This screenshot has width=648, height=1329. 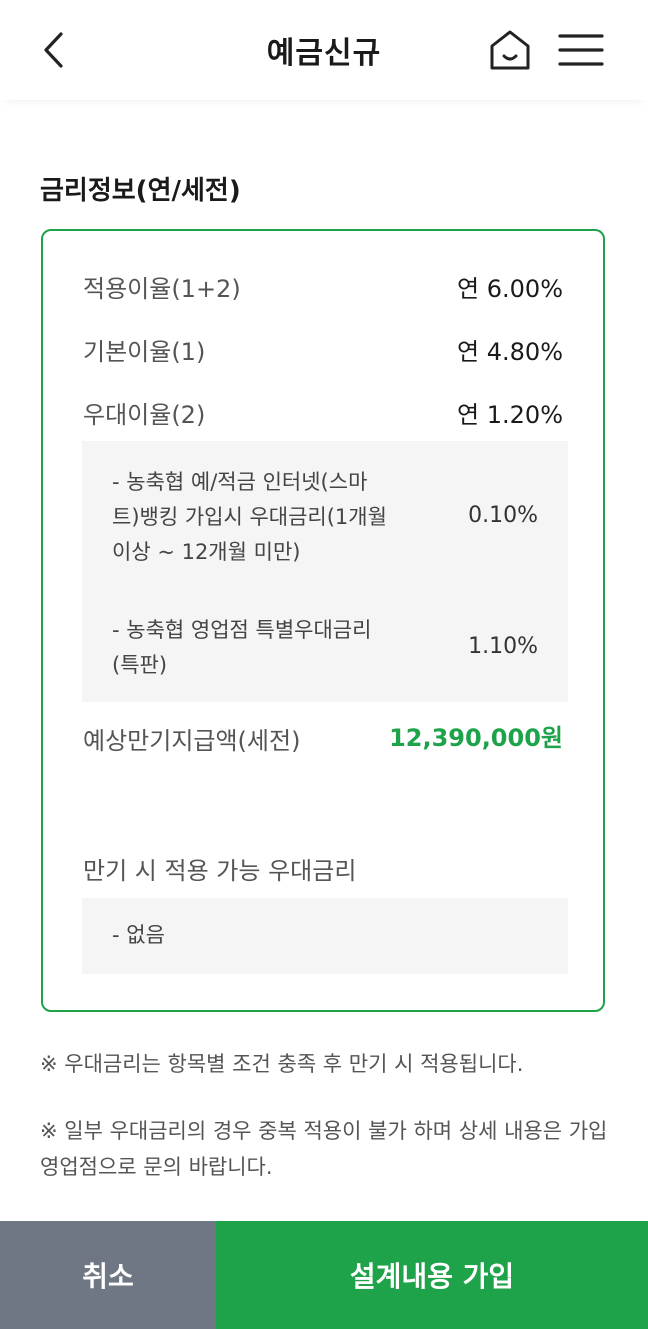 I want to click on notice-text: ※ 우대금리는 항목별 조건 충족 후 만기 시 적용됩니다., so click(x=282, y=1064).